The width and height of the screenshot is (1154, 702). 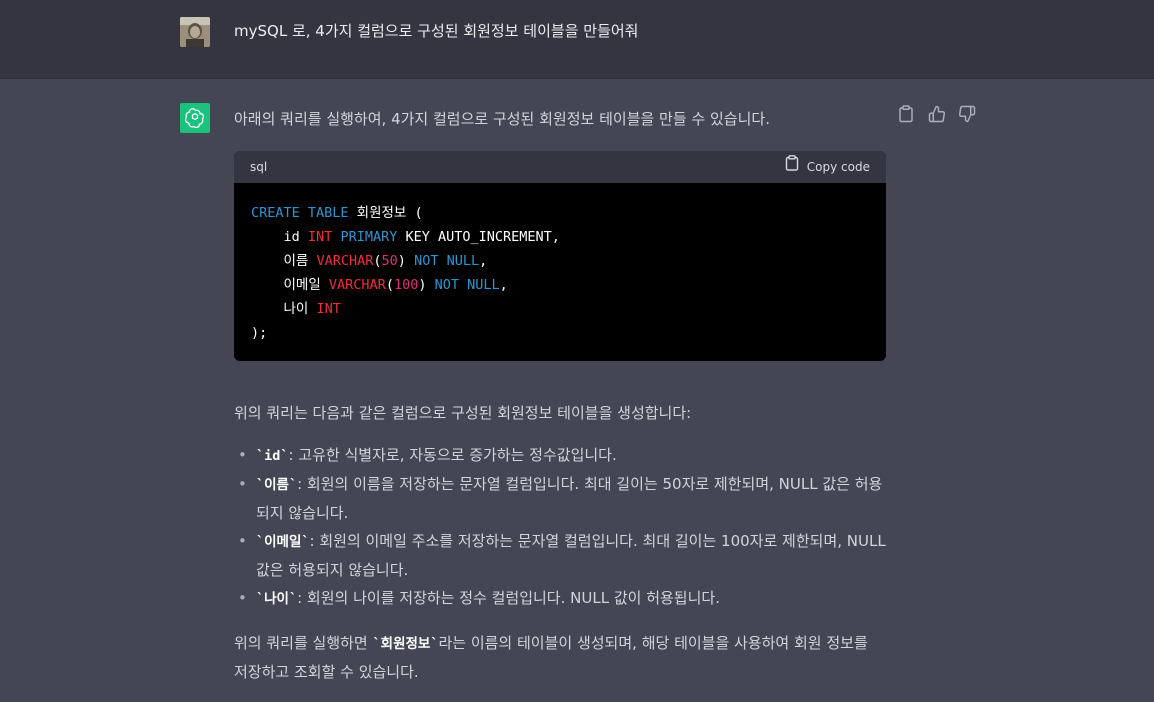 I want to click on copy-code-button: Copy code, so click(x=827, y=167).